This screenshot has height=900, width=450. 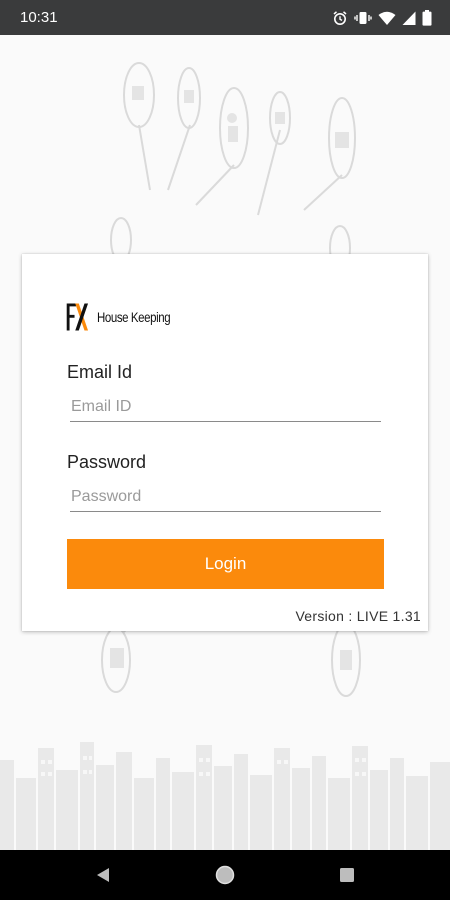 What do you see at coordinates (39, 17) in the screenshot?
I see `status-time: 10:31` at bounding box center [39, 17].